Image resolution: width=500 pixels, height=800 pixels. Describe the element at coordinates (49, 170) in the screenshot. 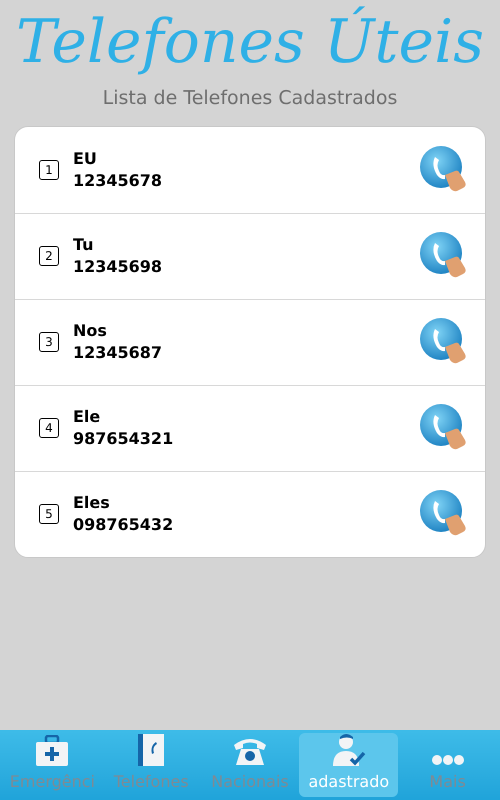

I see `index-number: 1` at that location.